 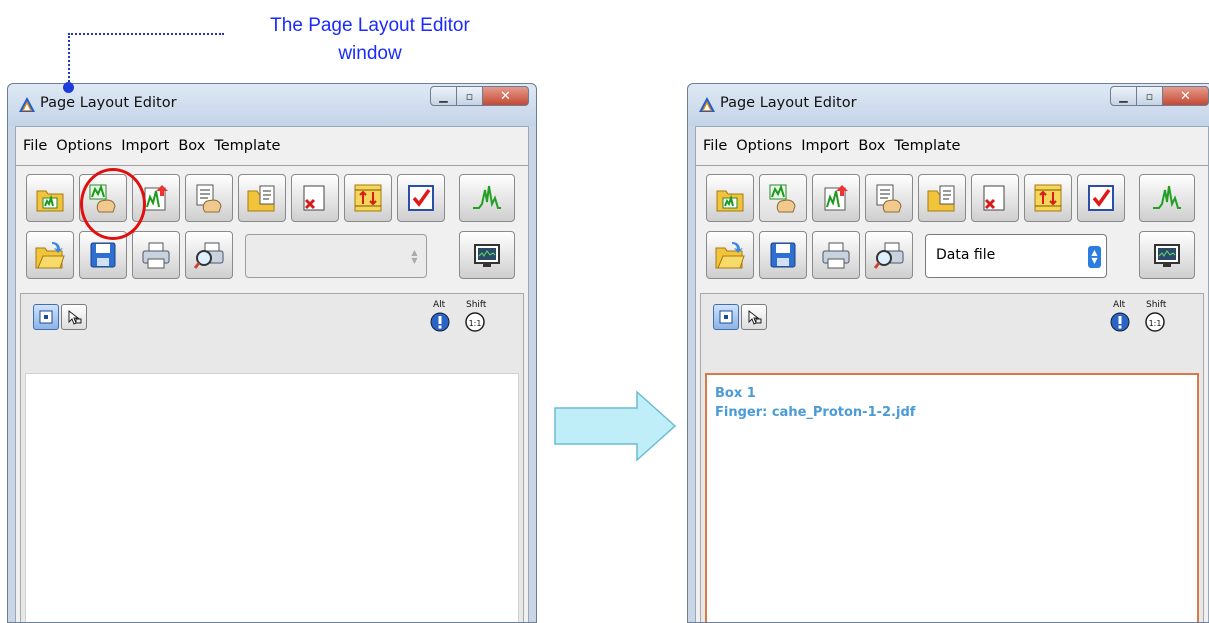 What do you see at coordinates (1016, 256) in the screenshot?
I see `data-file-select: Data file ▲ ▼` at bounding box center [1016, 256].